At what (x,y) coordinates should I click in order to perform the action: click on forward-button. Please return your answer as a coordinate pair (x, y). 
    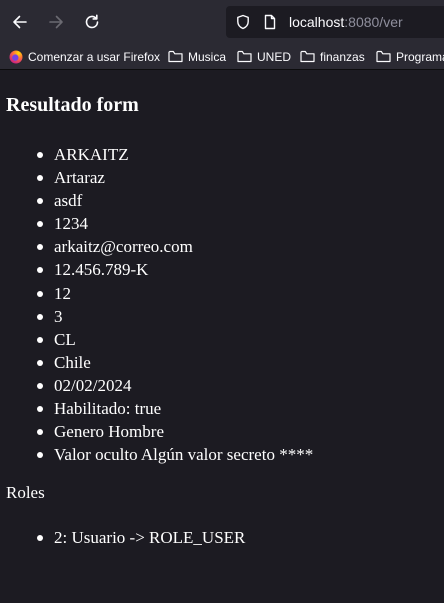
    Looking at the image, I should click on (56, 22).